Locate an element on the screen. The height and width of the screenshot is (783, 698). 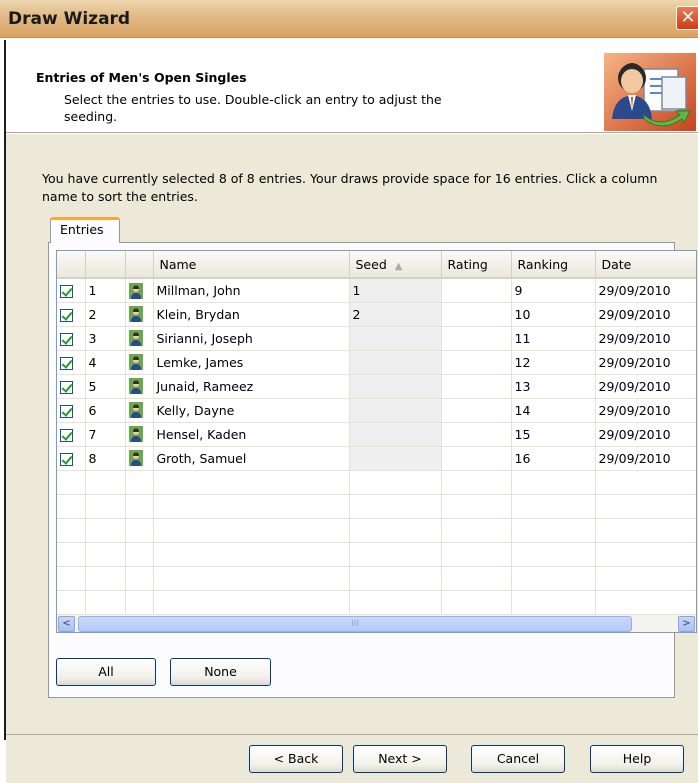
select-none-button: None is located at coordinates (220, 672).